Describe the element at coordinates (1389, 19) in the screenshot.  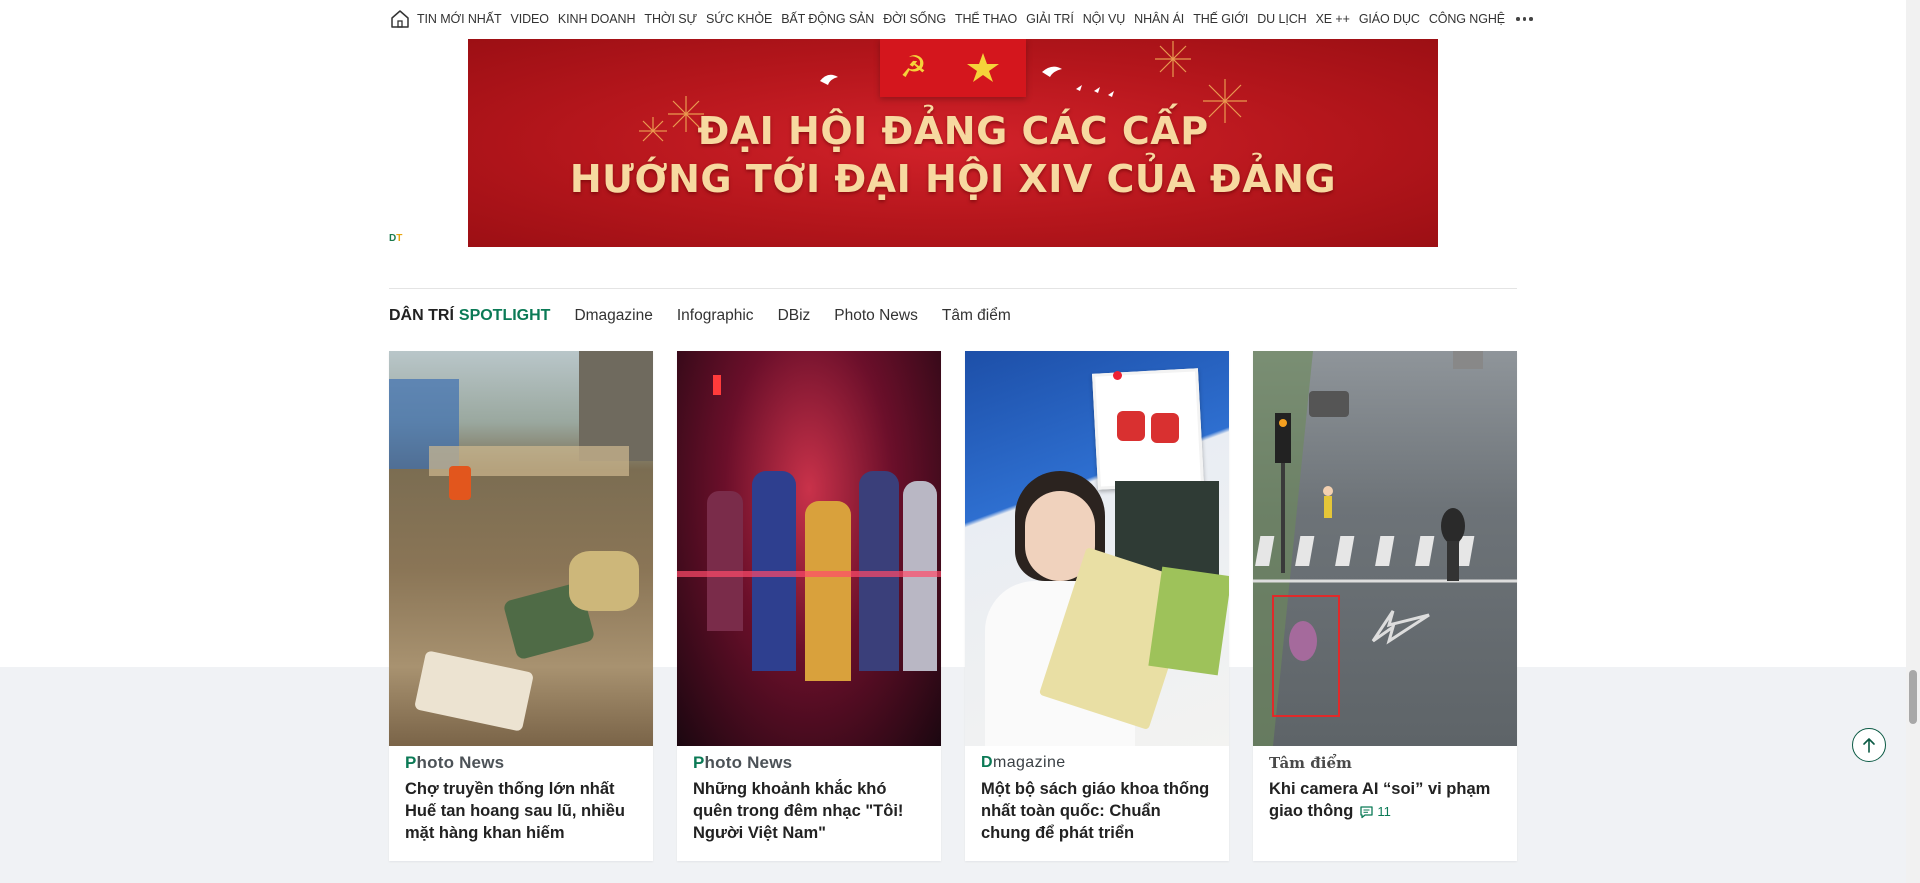
I see `nav-item-giao-duc: GIÁO DỤC` at that location.